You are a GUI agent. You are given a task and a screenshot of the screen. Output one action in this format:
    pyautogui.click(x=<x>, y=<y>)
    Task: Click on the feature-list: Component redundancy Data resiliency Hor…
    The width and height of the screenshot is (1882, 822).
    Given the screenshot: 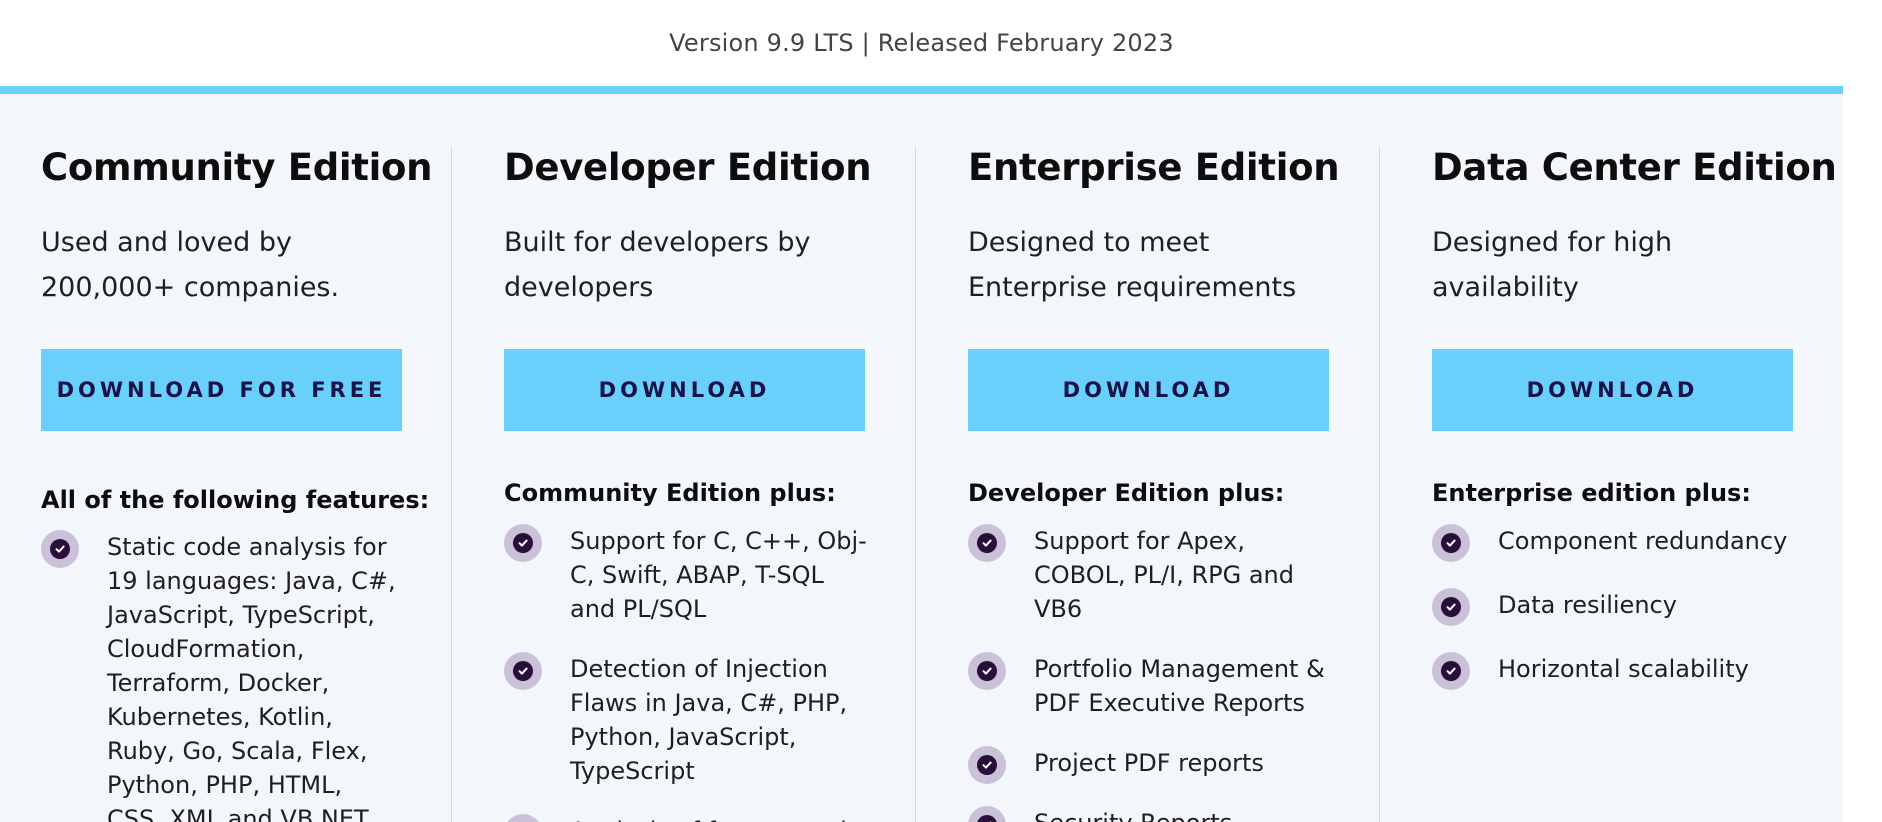 What is the action you would take?
    pyautogui.click(x=1622, y=607)
    